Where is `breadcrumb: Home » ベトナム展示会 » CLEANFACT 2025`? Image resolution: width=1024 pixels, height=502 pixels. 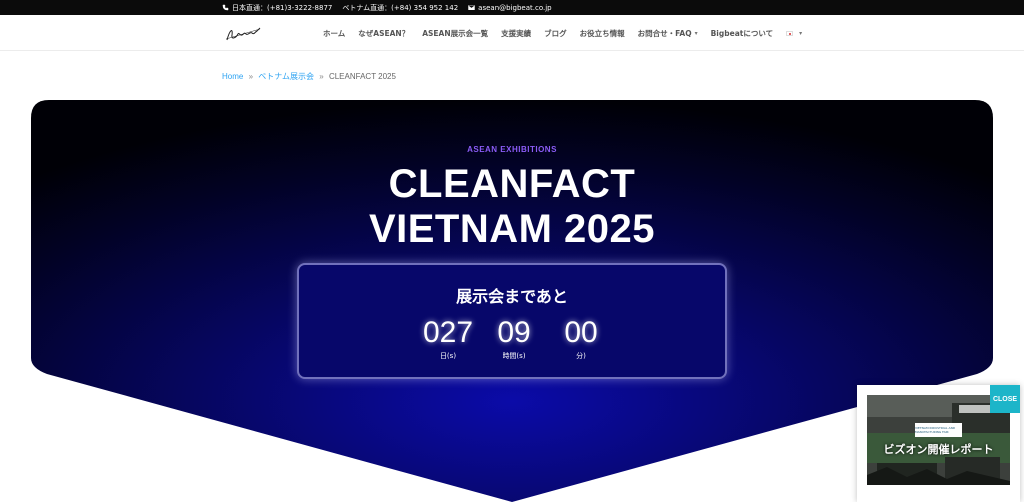
breadcrumb: Home » ベトナム展示会 » CLEANFACT 2025 is located at coordinates (309, 76).